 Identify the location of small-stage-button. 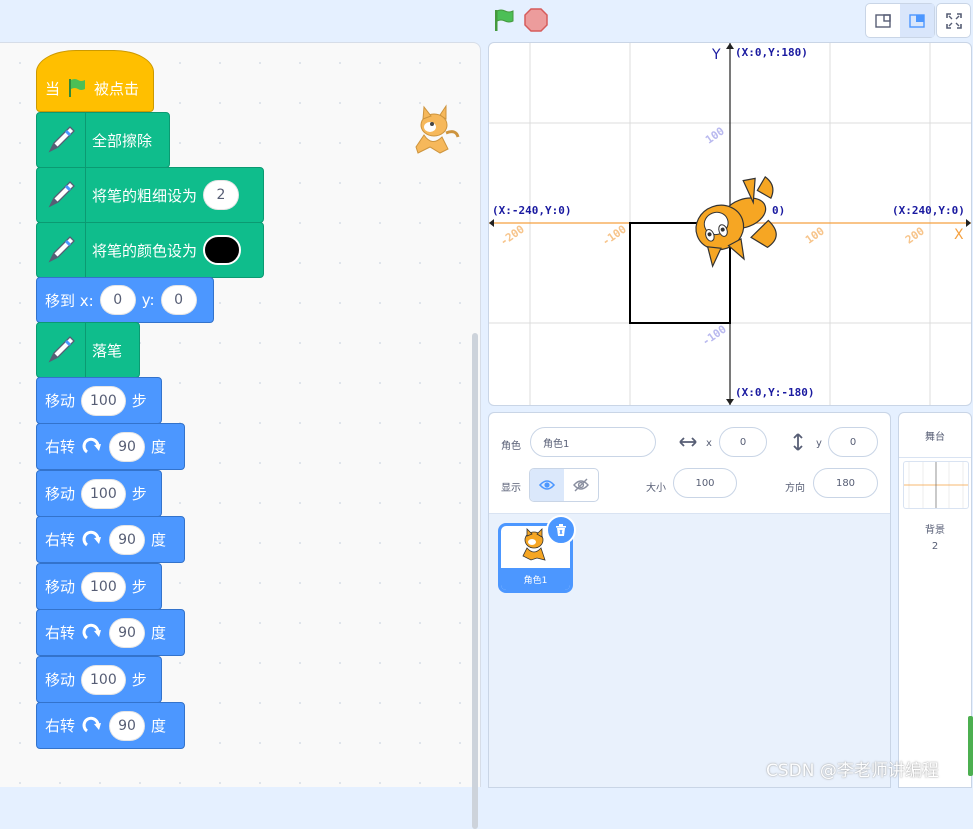
(883, 20).